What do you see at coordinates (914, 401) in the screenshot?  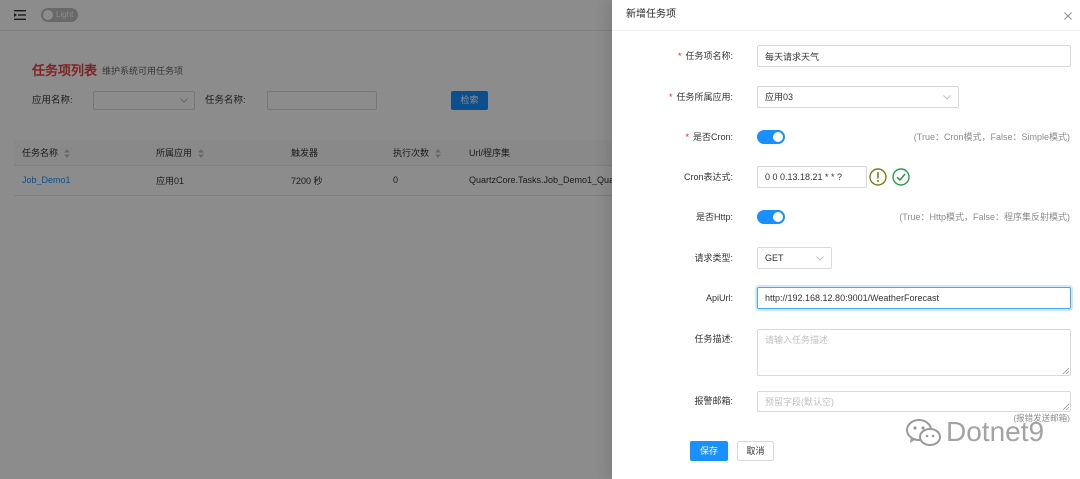 I see `alarm-email-textarea` at bounding box center [914, 401].